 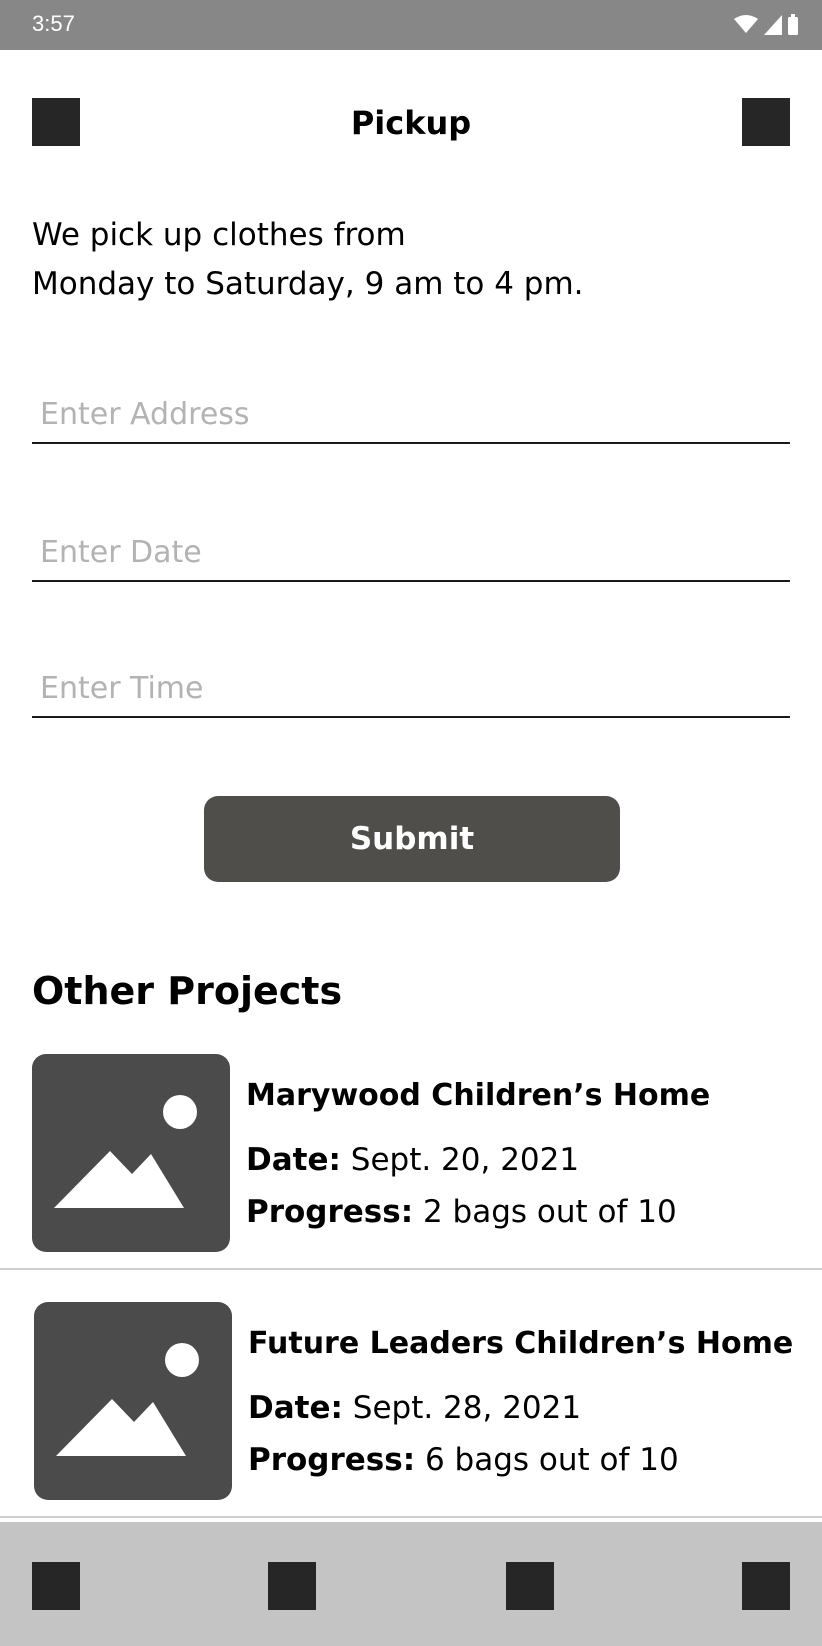 I want to click on bottom-navigation, so click(x=411, y=1584).